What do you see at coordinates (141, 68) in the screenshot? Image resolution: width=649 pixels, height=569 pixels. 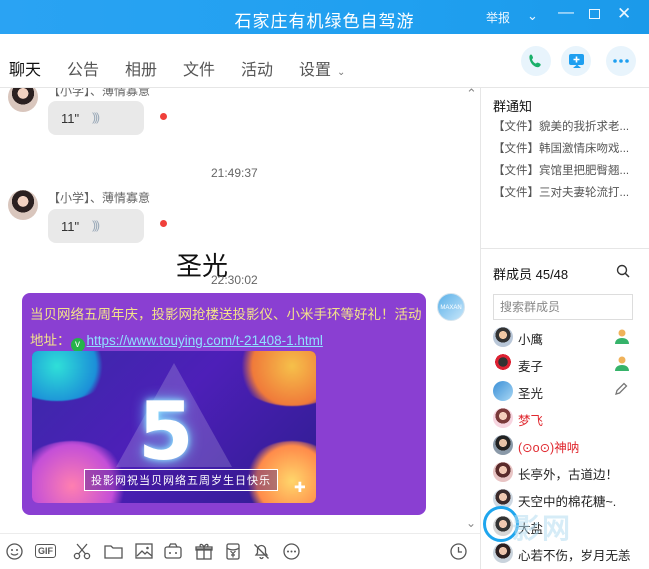 I see `tab-album: 相册` at bounding box center [141, 68].